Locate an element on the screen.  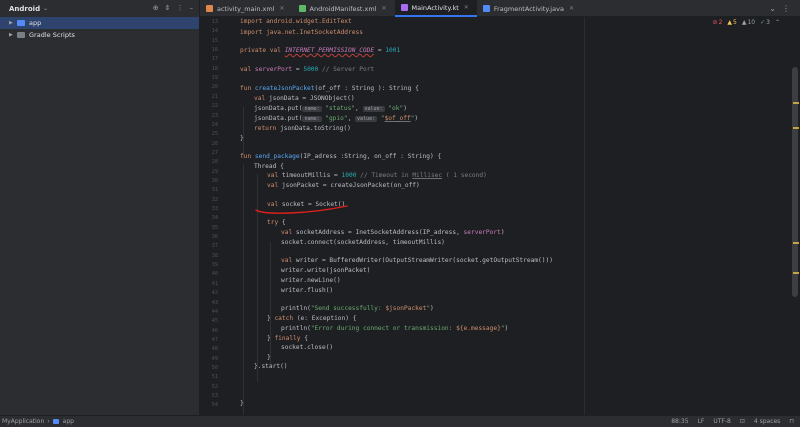
line-number: 49 is located at coordinates (214, 358).